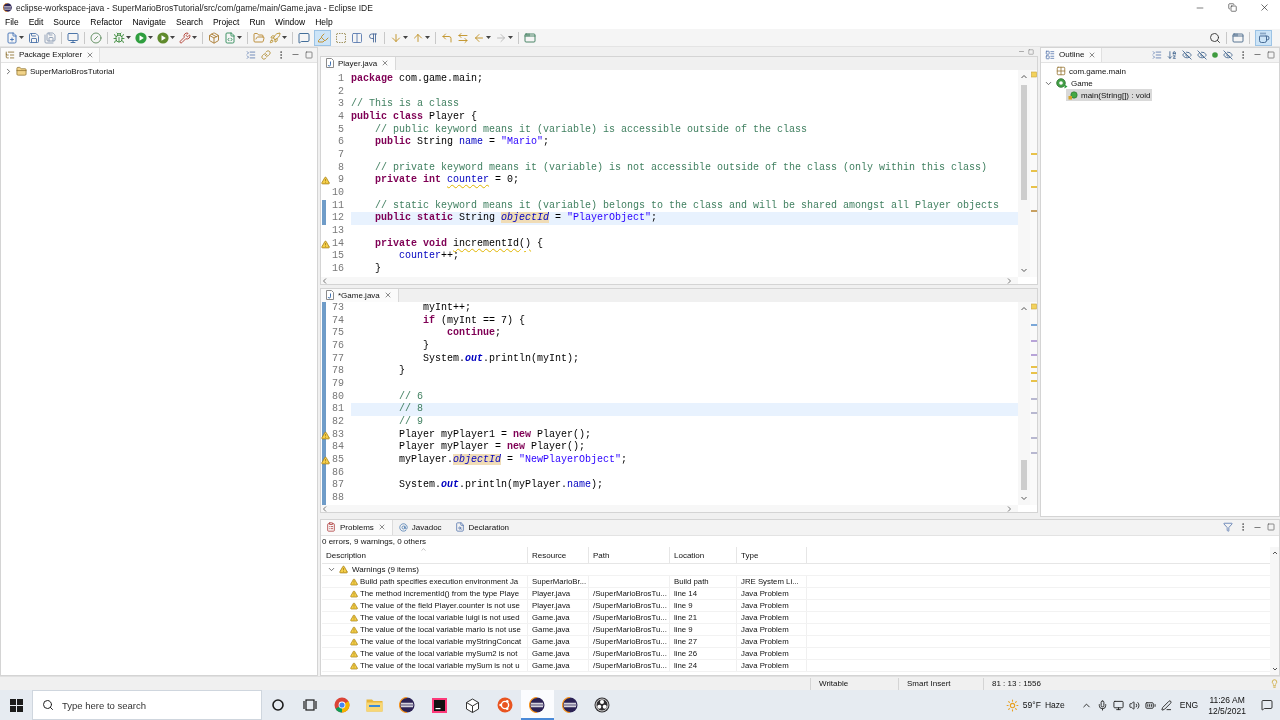 This screenshot has height=720, width=1280. I want to click on clock-date: 12/5/2021, so click(1227, 710).